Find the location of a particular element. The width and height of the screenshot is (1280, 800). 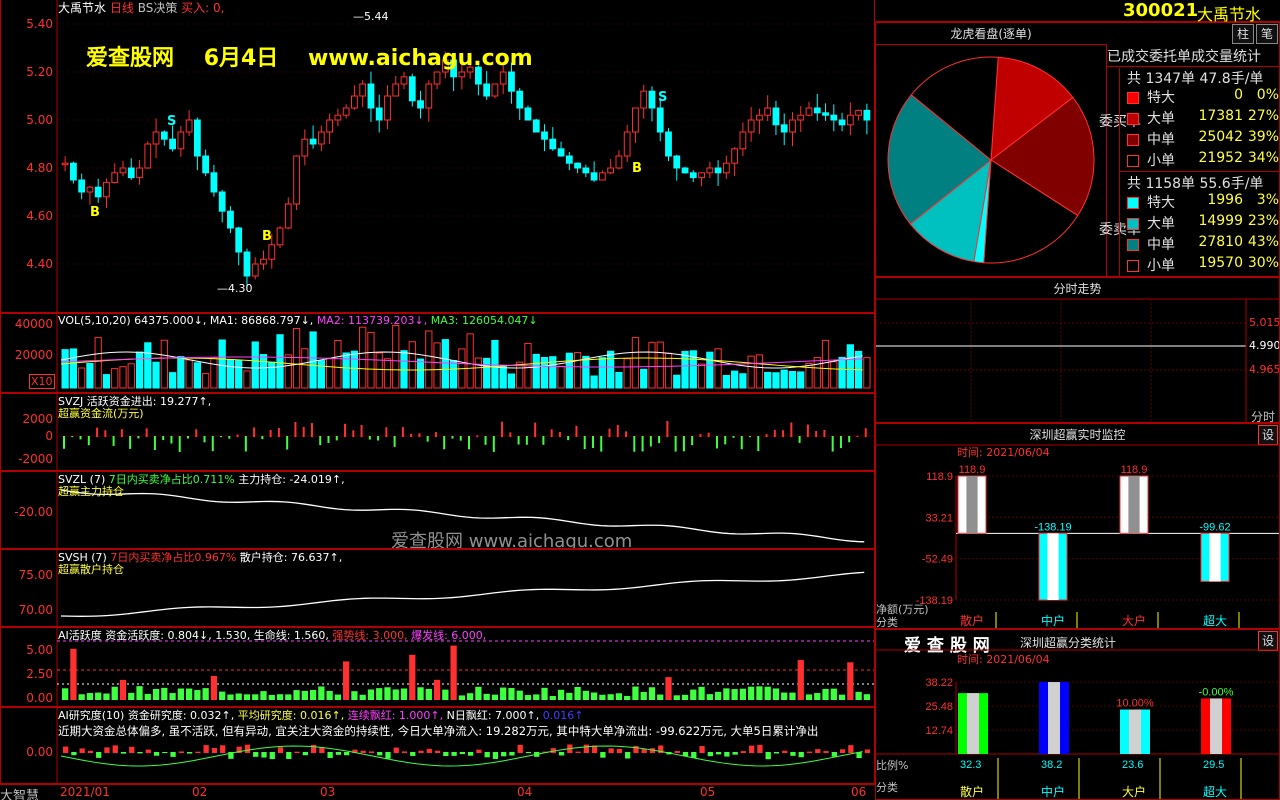

x-tick: 05 is located at coordinates (708, 792).